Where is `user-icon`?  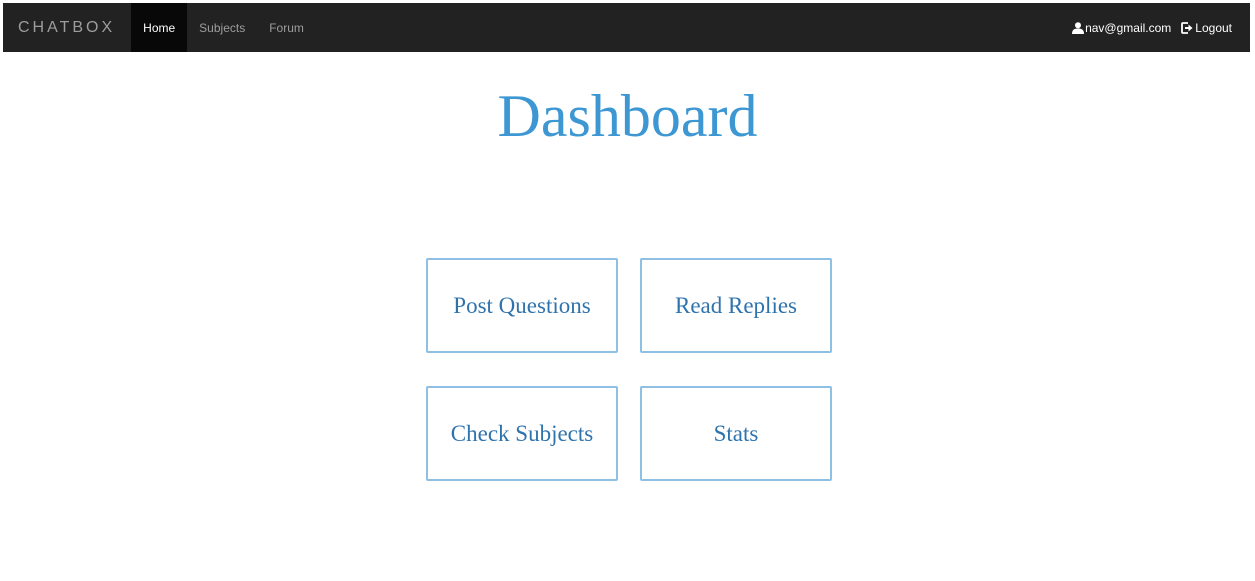
user-icon is located at coordinates (1078, 27).